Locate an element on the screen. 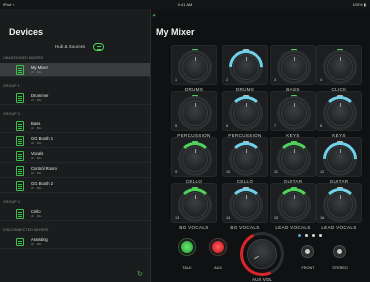 This screenshot has height=282, width=370. aux-label: AUX is located at coordinates (218, 268).